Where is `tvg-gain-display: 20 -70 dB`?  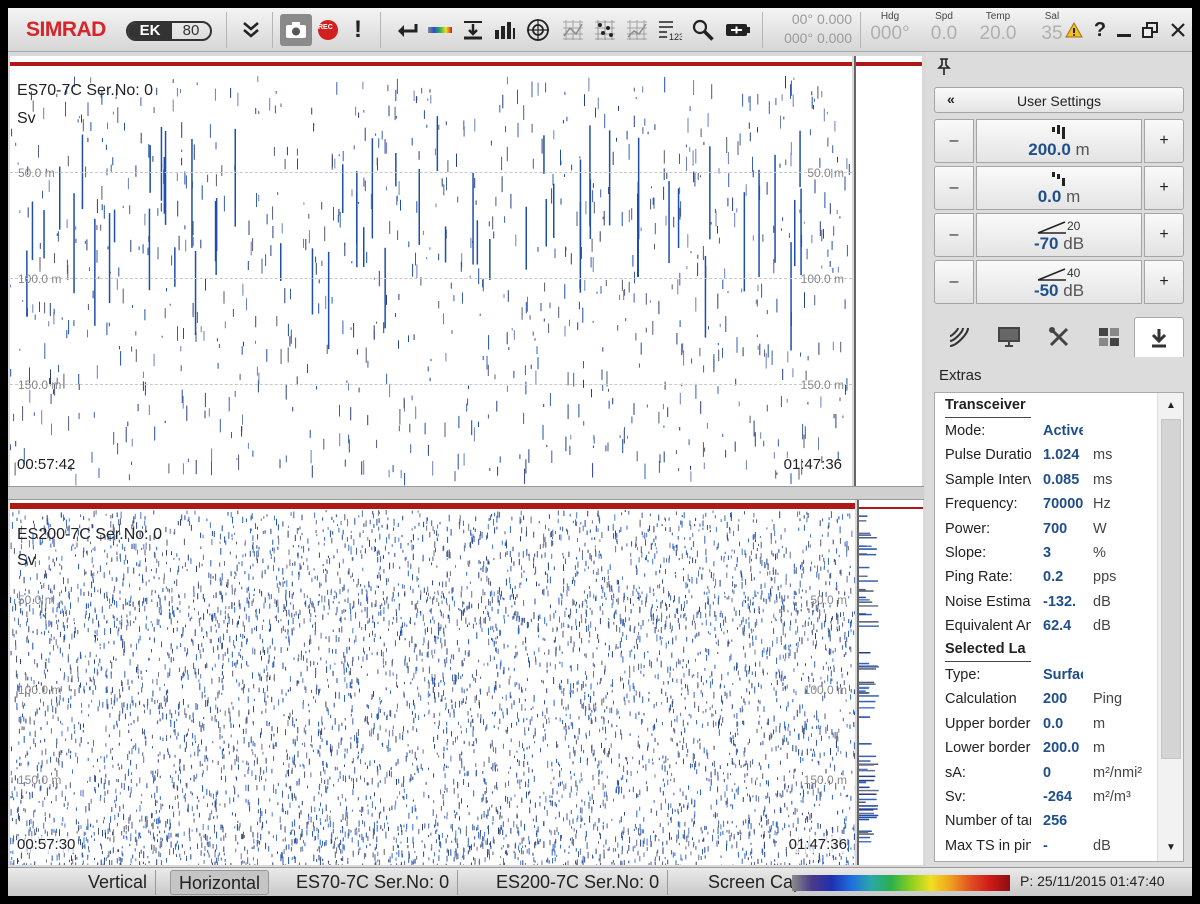 tvg-gain-display: 20 -70 dB is located at coordinates (1059, 235).